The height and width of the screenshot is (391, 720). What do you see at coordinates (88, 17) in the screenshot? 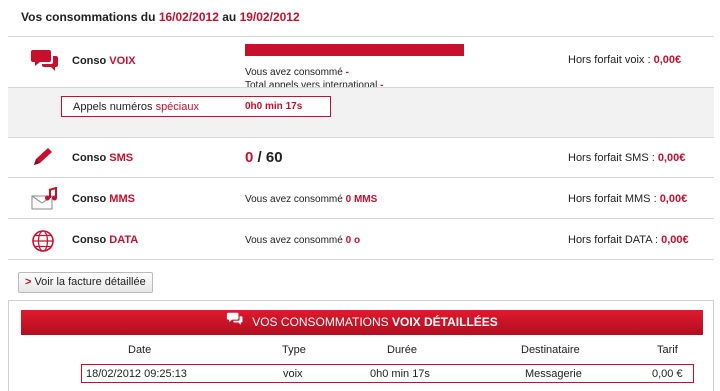
I see `title-prefix: Vos consommations du` at bounding box center [88, 17].